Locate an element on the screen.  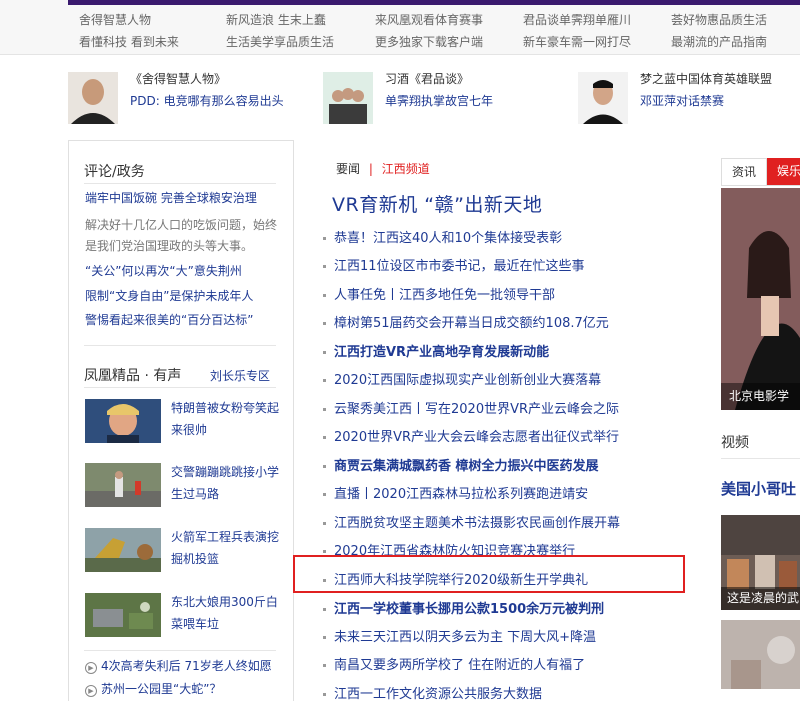
news-item-text: 江西一工作文化资源公共服务大数据 is located at coordinates (438, 694).